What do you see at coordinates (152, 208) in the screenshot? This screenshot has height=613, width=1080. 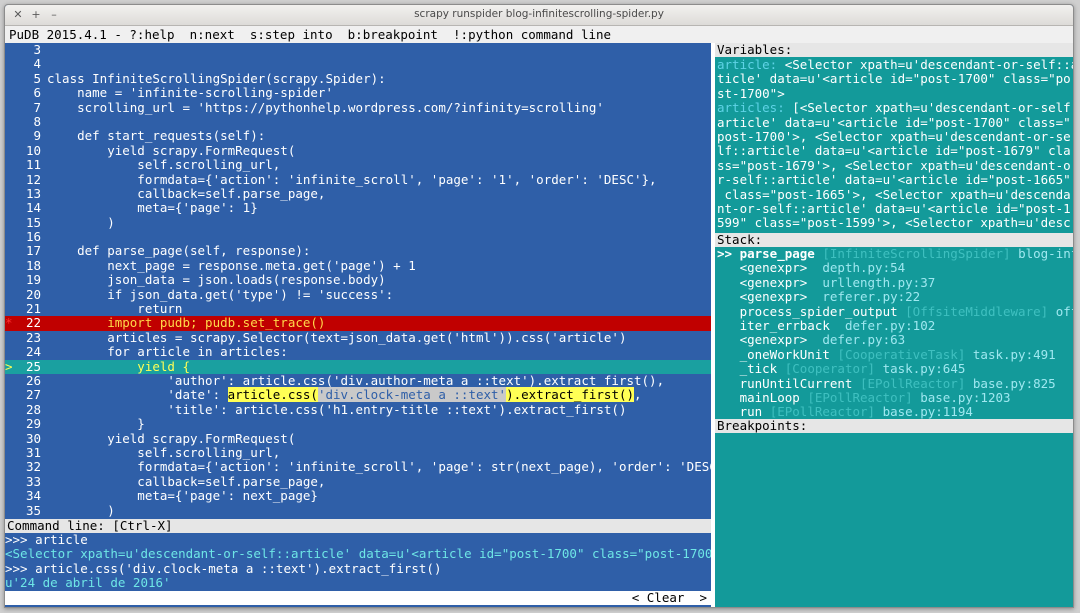 I see `code-text: meta={'page': 1}` at bounding box center [152, 208].